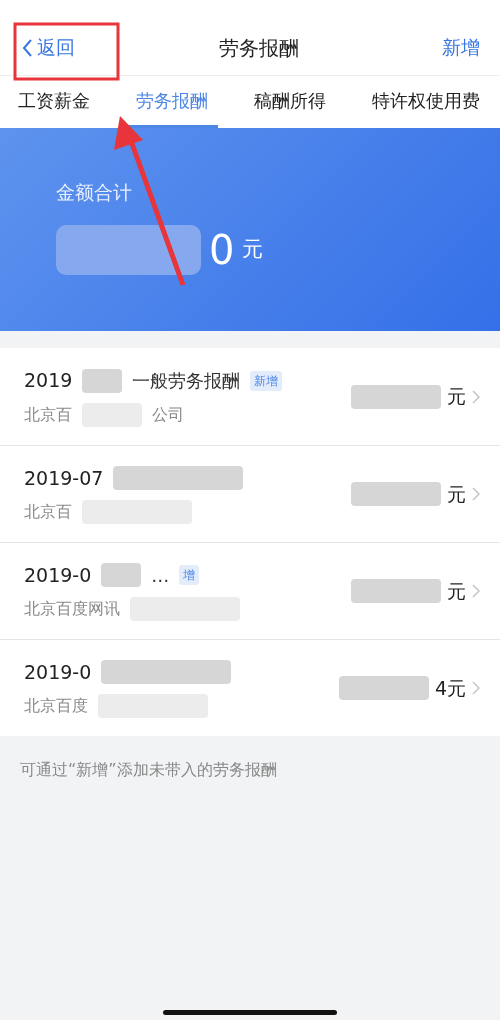 The height and width of the screenshot is (1020, 500). What do you see at coordinates (189, 575) in the screenshot?
I see `new-tag: 增` at bounding box center [189, 575].